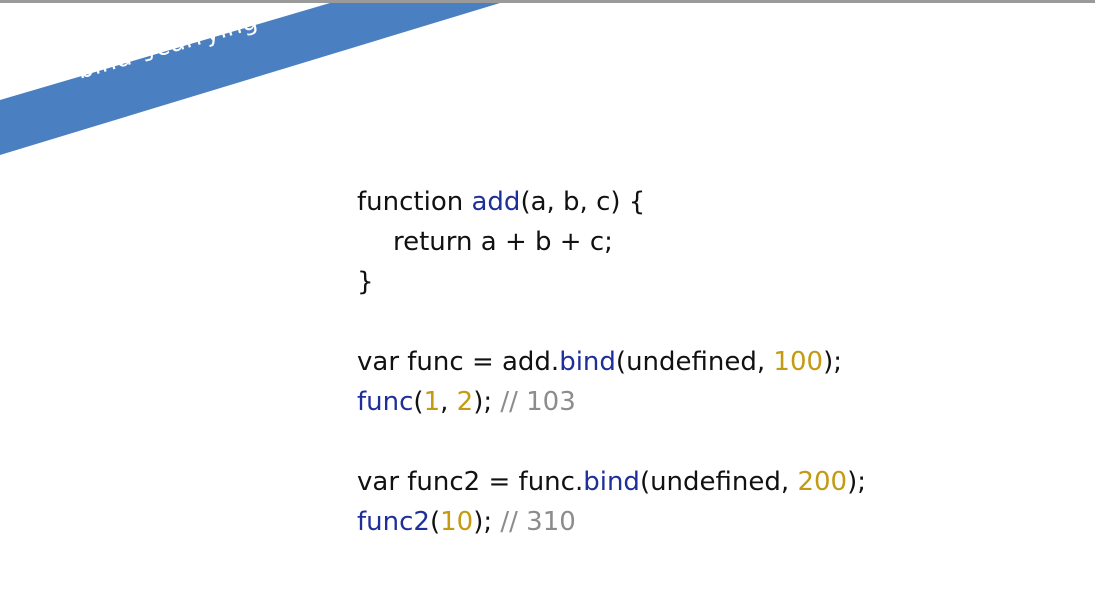  Describe the element at coordinates (432, 402) in the screenshot. I see `number-literal: 1` at that location.